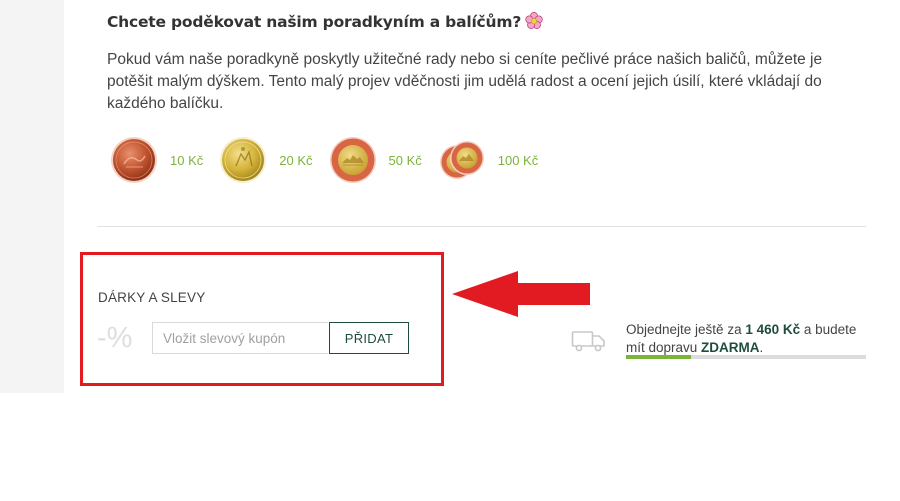  What do you see at coordinates (262, 319) in the screenshot?
I see `discount-highlight-box` at bounding box center [262, 319].